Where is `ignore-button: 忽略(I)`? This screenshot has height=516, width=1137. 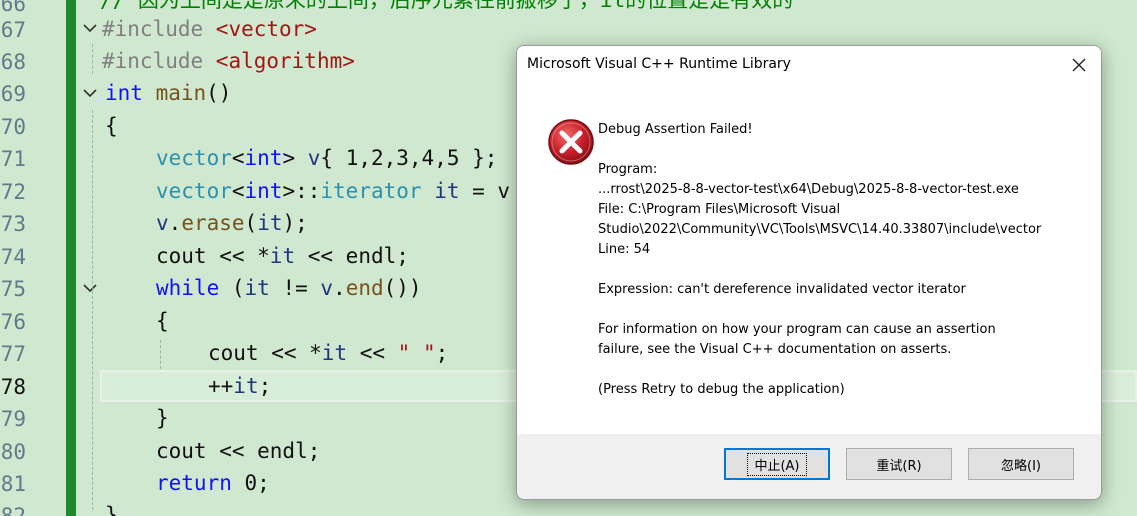 ignore-button: 忽略(I) is located at coordinates (1021, 464).